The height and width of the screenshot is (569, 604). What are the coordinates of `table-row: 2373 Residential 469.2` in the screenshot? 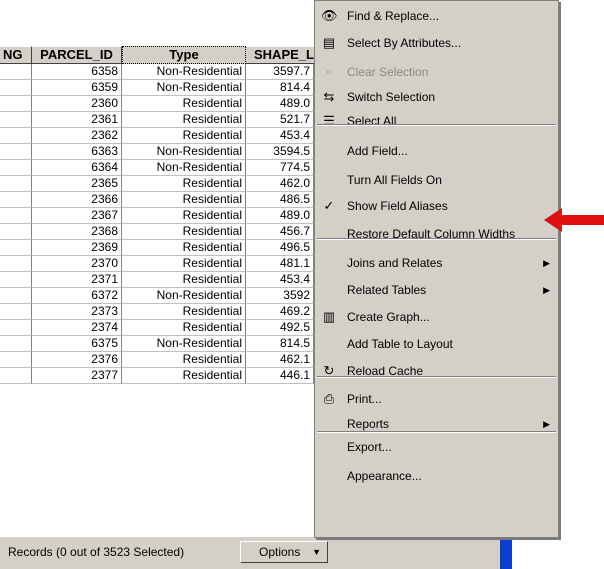 It's located at (165, 312).